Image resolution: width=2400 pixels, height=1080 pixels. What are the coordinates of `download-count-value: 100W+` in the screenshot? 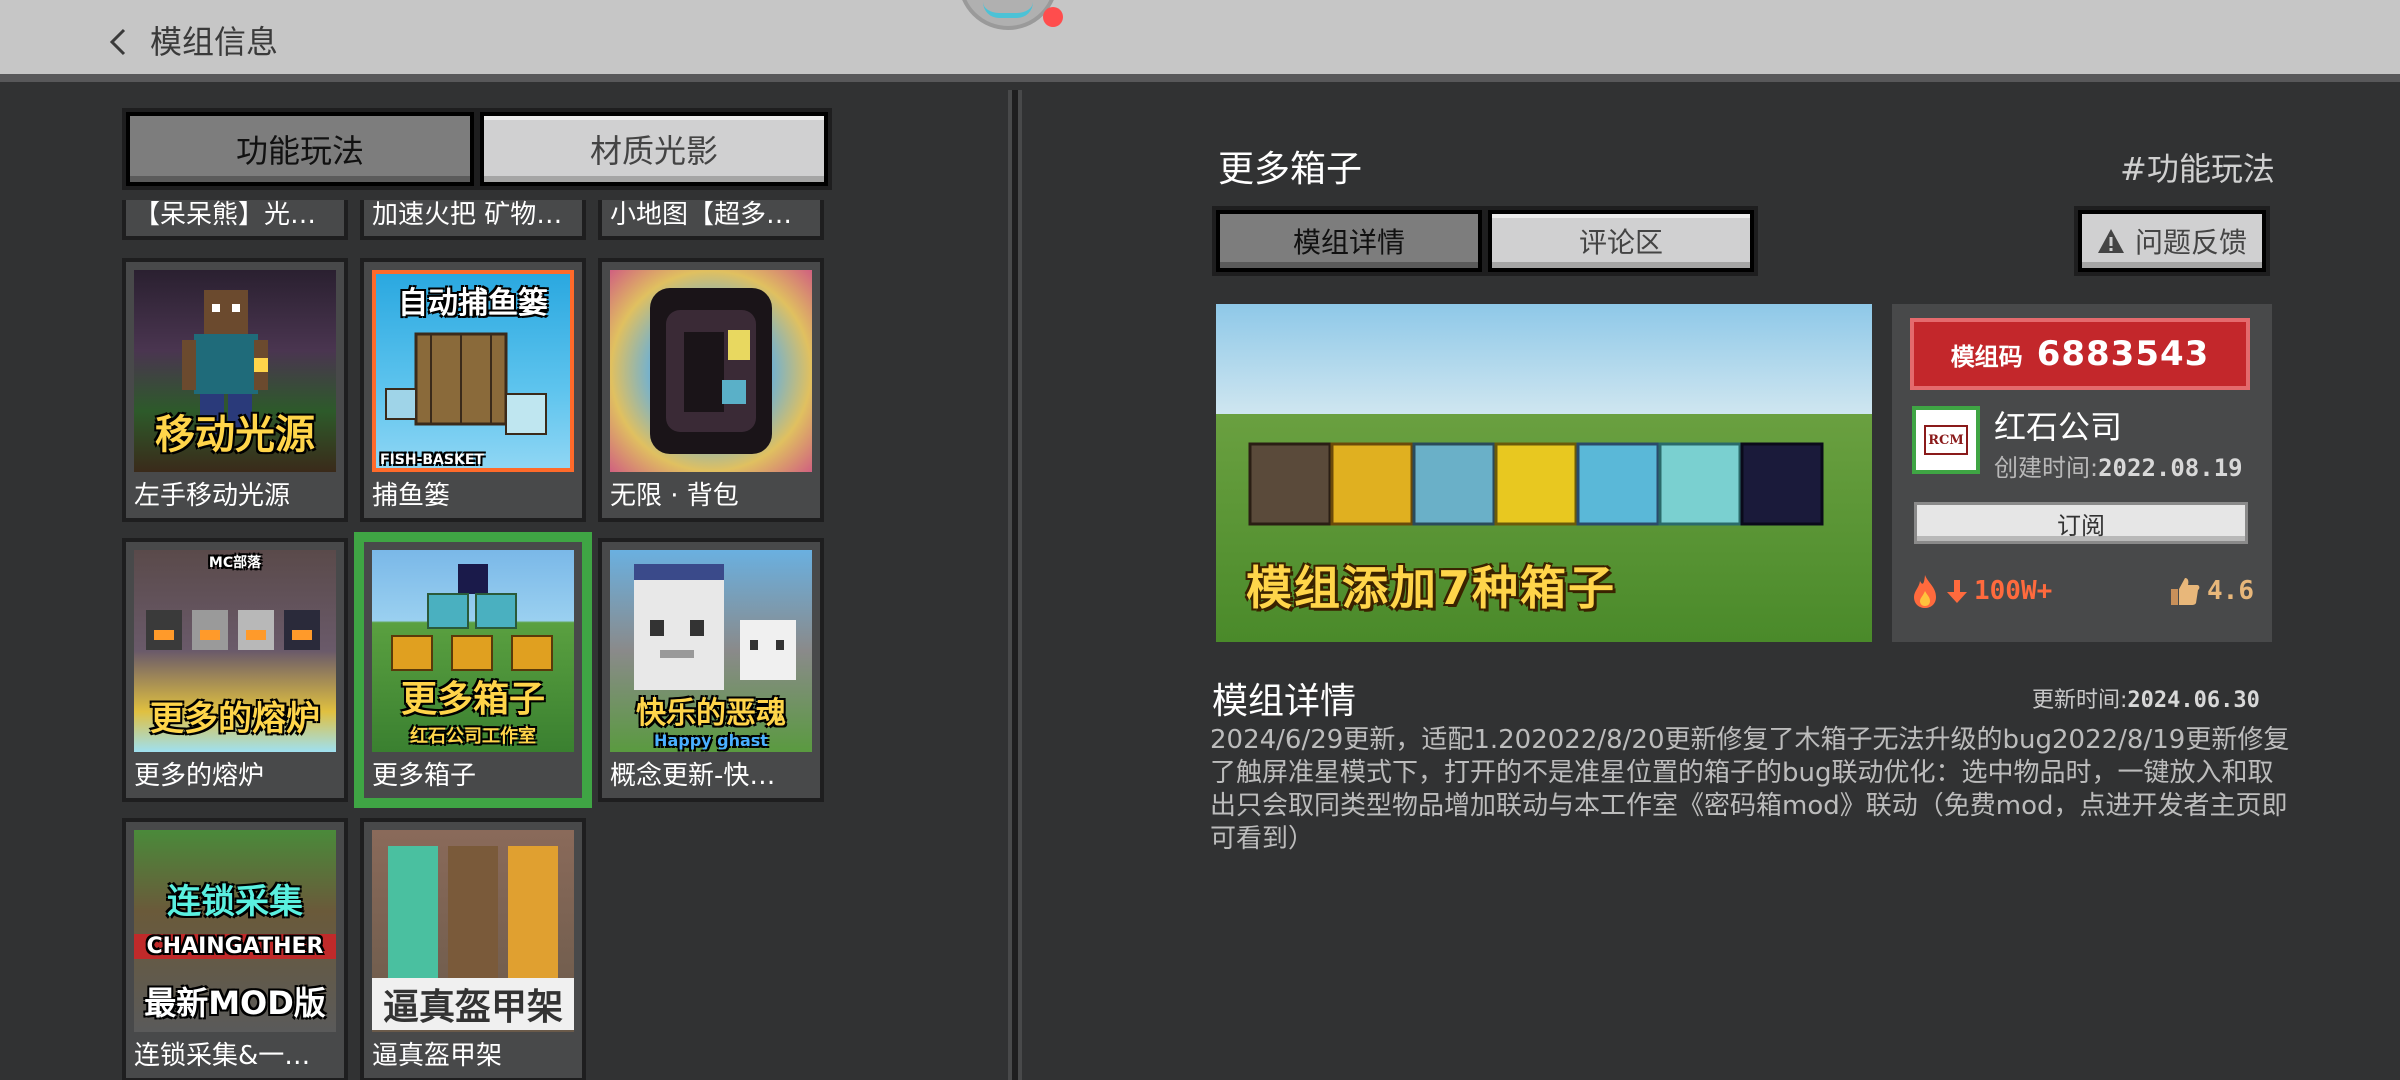 It's located at (2013, 591).